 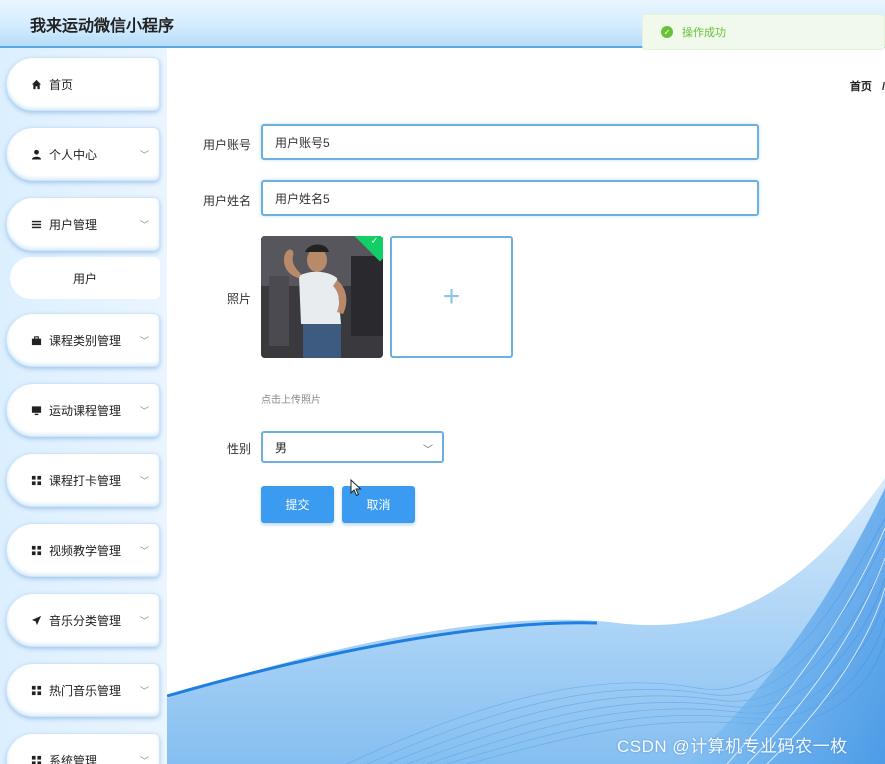 I want to click on sidebar-item-video-teaching: 视频教学管理 ﹀, so click(x=83, y=550).